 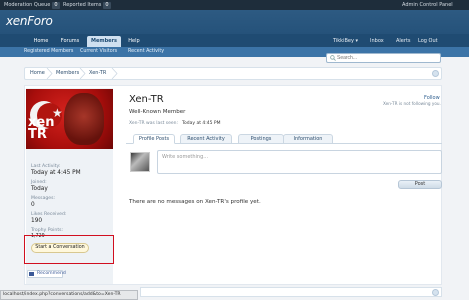 I want to click on user-name: TikkiBey, so click(x=343, y=41).